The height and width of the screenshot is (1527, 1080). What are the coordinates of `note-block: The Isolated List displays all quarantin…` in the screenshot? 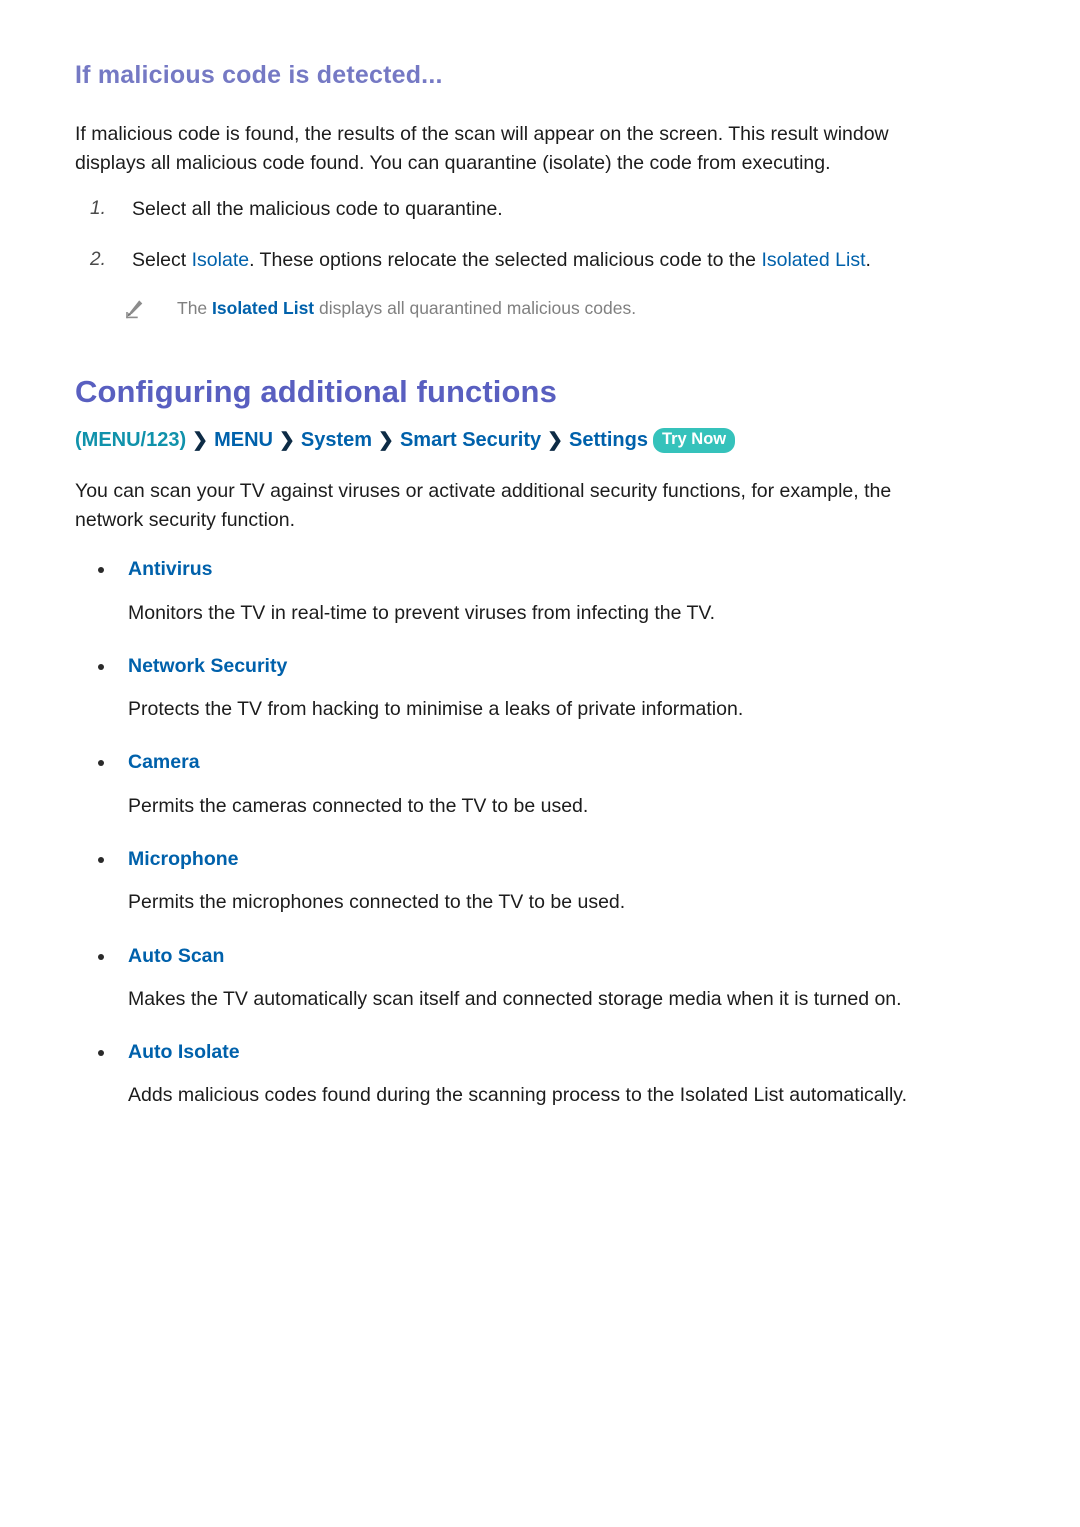 It's located at (542, 308).